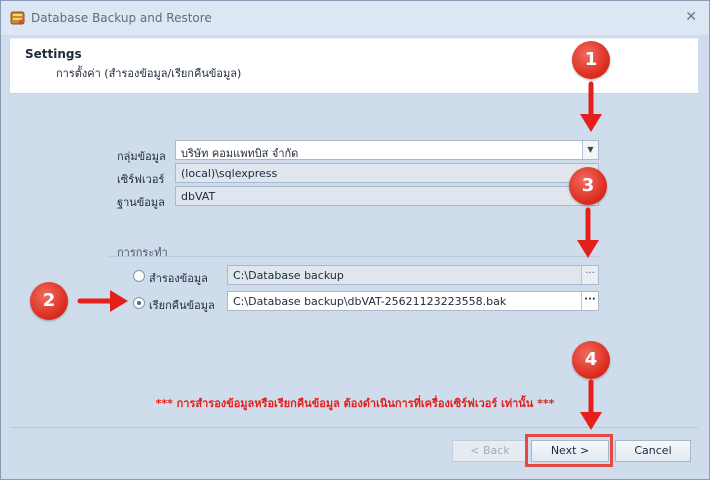 Image resolution: width=710 pixels, height=480 pixels. What do you see at coordinates (139, 303) in the screenshot?
I see `restore-radio` at bounding box center [139, 303].